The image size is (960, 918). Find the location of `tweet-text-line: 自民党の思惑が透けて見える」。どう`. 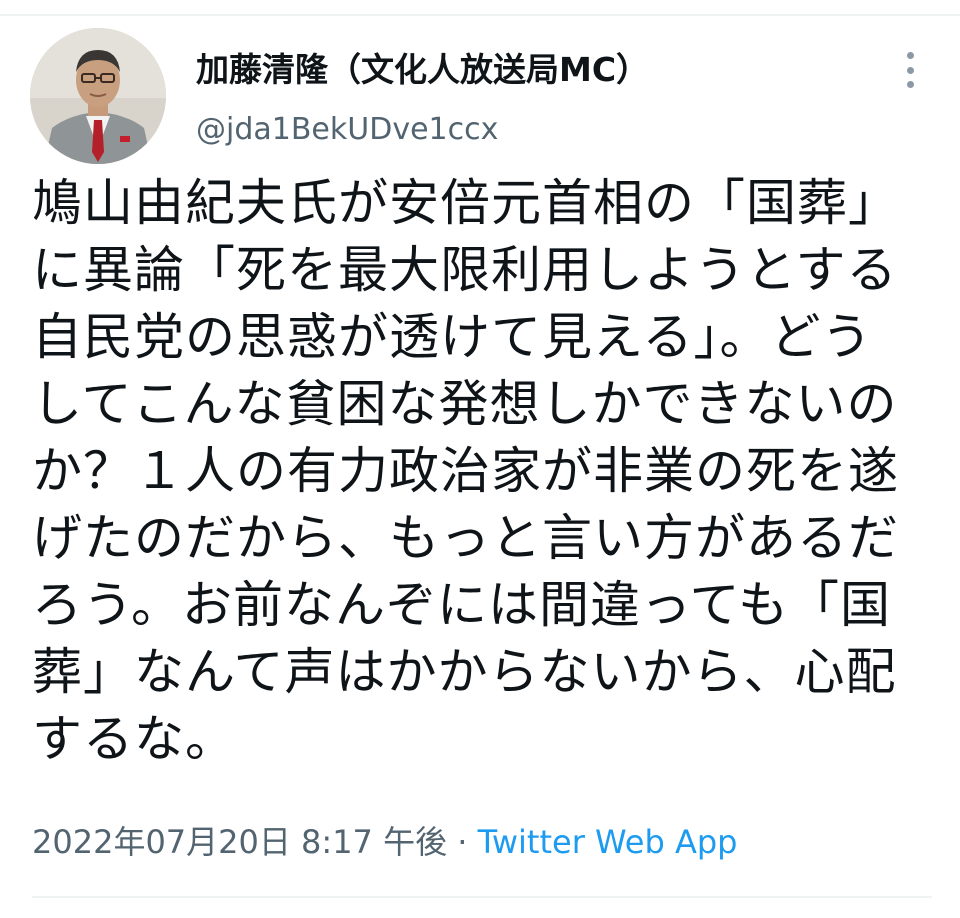

tweet-text-line: 自民党の思惑が透けて見える」。どう is located at coordinates (452, 337).